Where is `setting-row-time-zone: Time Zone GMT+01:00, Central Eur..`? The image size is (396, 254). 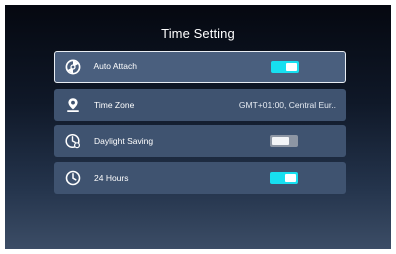
setting-row-time-zone: Time Zone GMT+01:00, Central Eur.. is located at coordinates (200, 105).